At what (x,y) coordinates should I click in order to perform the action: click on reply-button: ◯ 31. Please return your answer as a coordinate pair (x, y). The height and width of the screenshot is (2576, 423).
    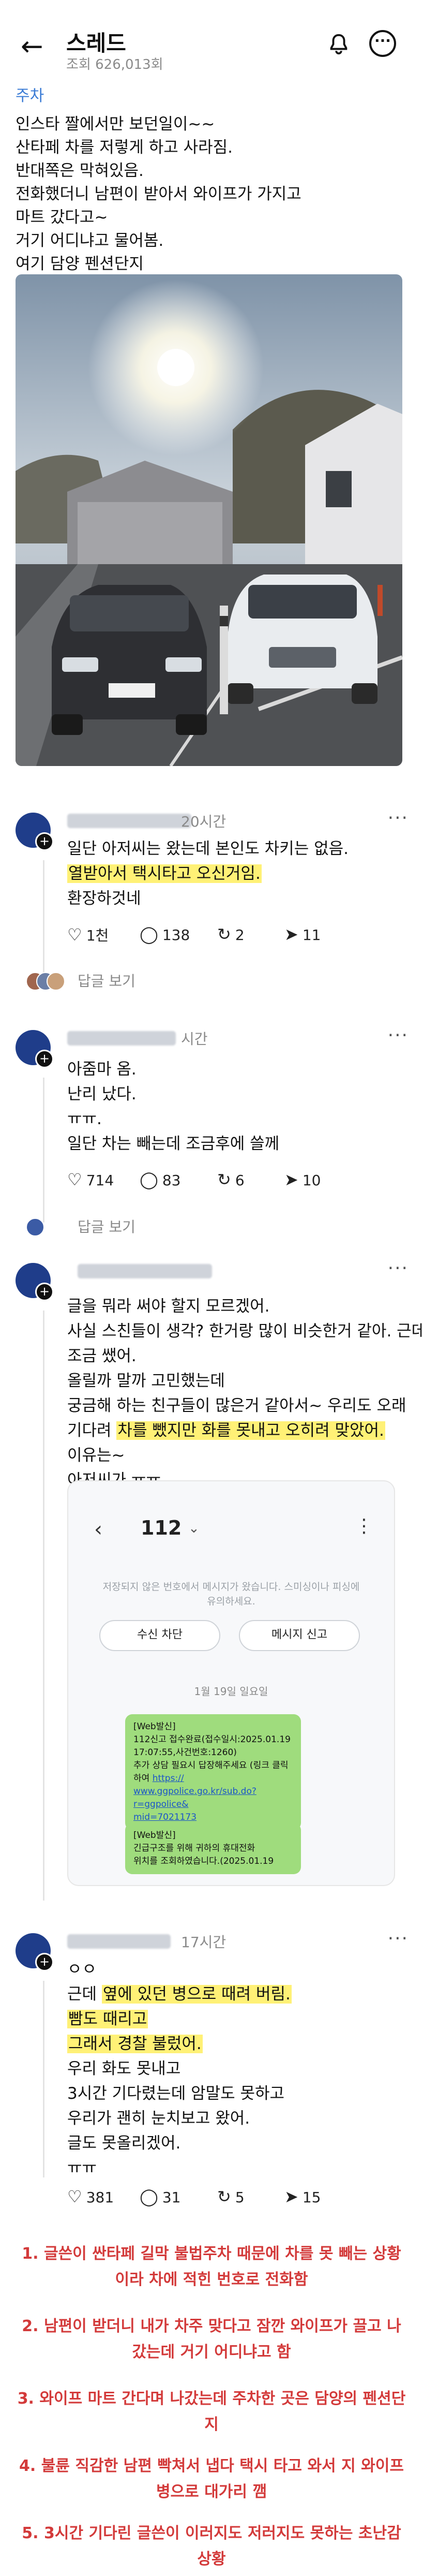
    Looking at the image, I should click on (160, 2196).